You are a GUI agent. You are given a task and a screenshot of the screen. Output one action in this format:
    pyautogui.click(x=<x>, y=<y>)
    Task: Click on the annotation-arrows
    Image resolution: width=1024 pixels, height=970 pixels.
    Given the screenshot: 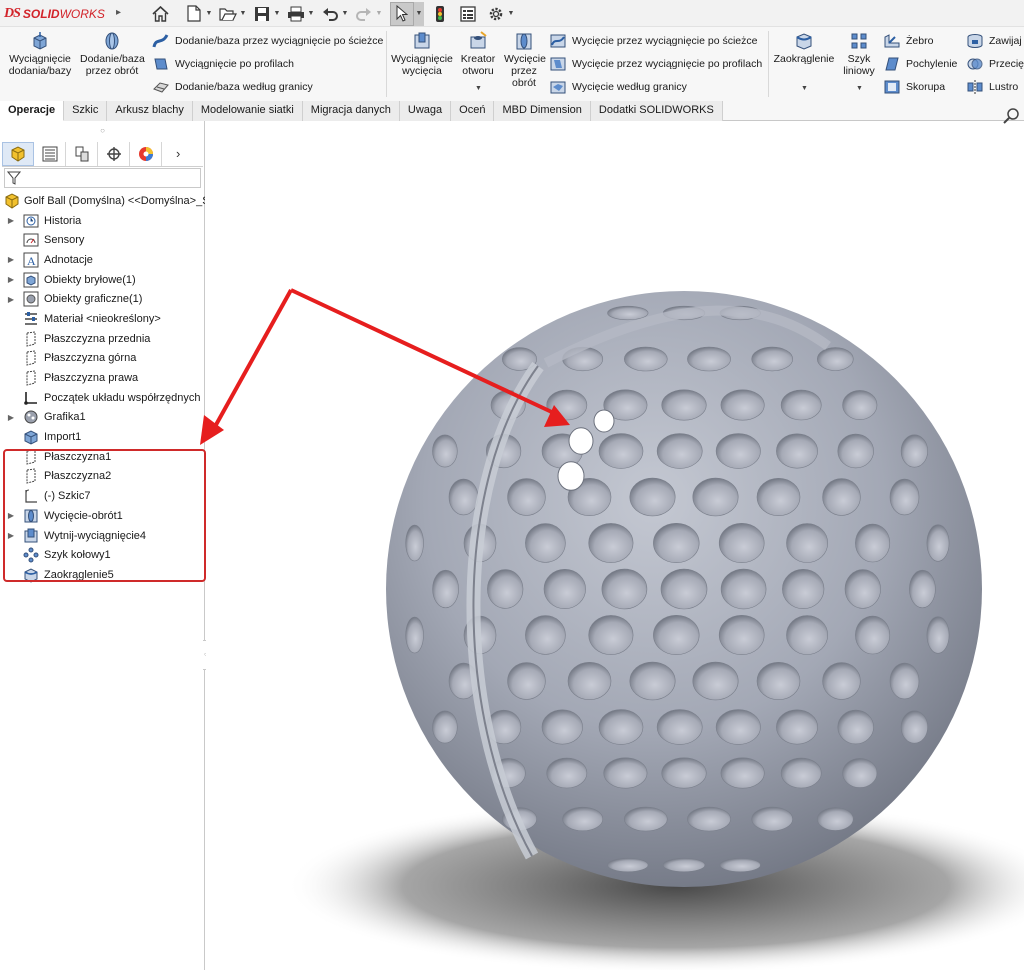 What is the action you would take?
    pyautogui.click(x=385, y=366)
    